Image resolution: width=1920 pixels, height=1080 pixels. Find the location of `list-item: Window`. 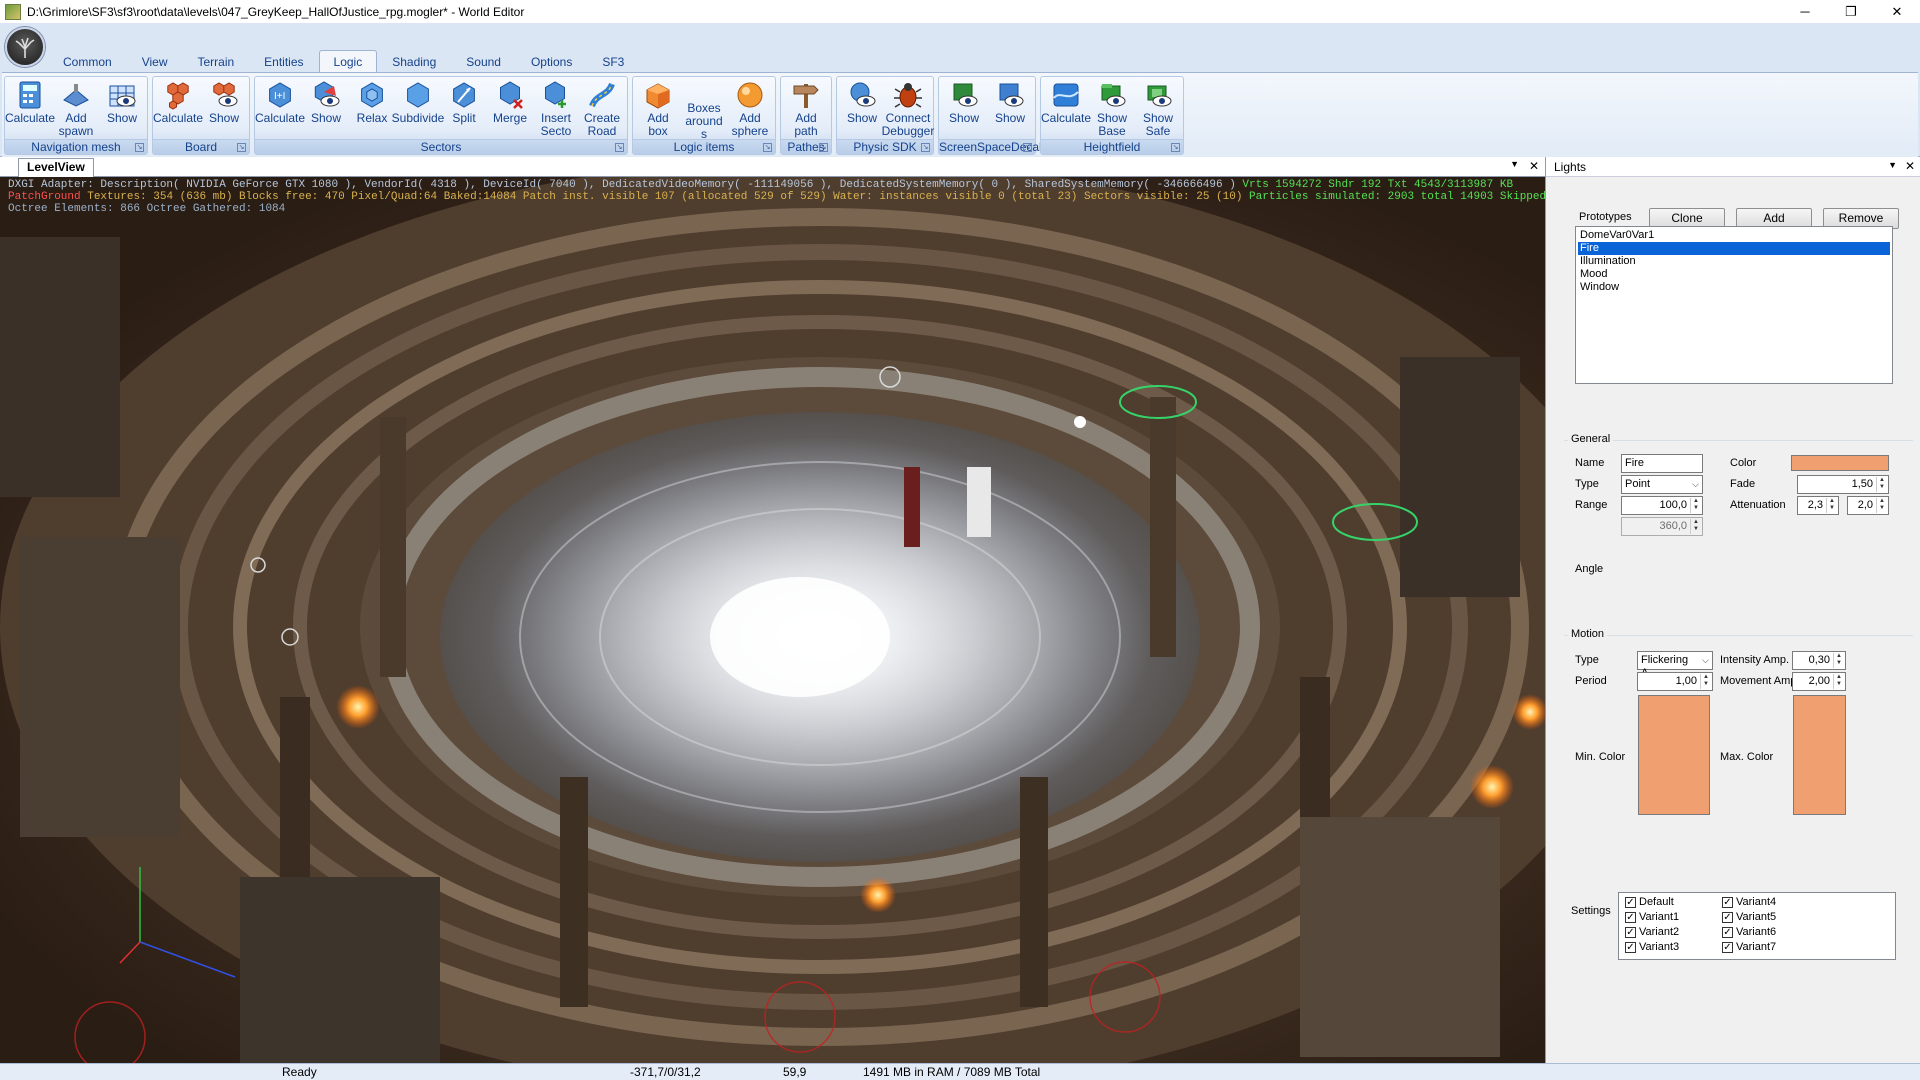

list-item: Window is located at coordinates (1734, 287).